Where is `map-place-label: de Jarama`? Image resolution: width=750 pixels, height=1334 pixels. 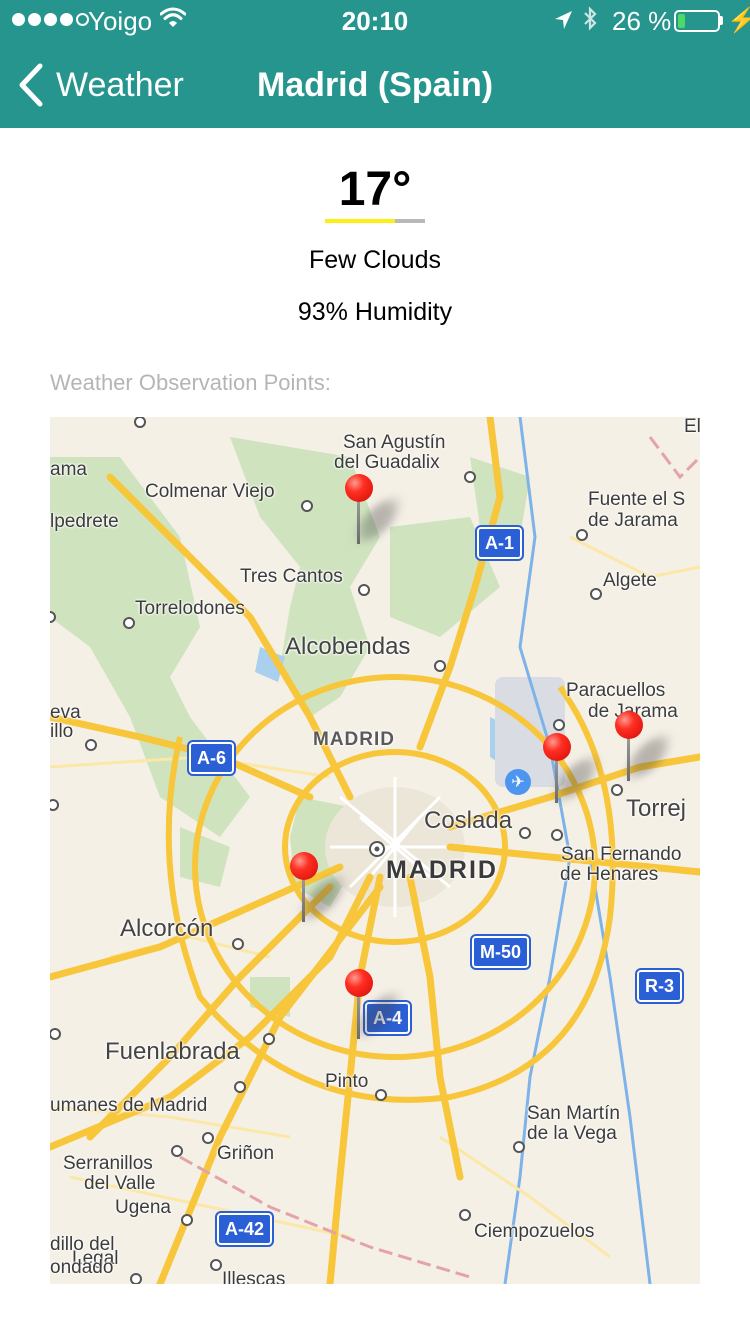 map-place-label: de Jarama is located at coordinates (633, 520).